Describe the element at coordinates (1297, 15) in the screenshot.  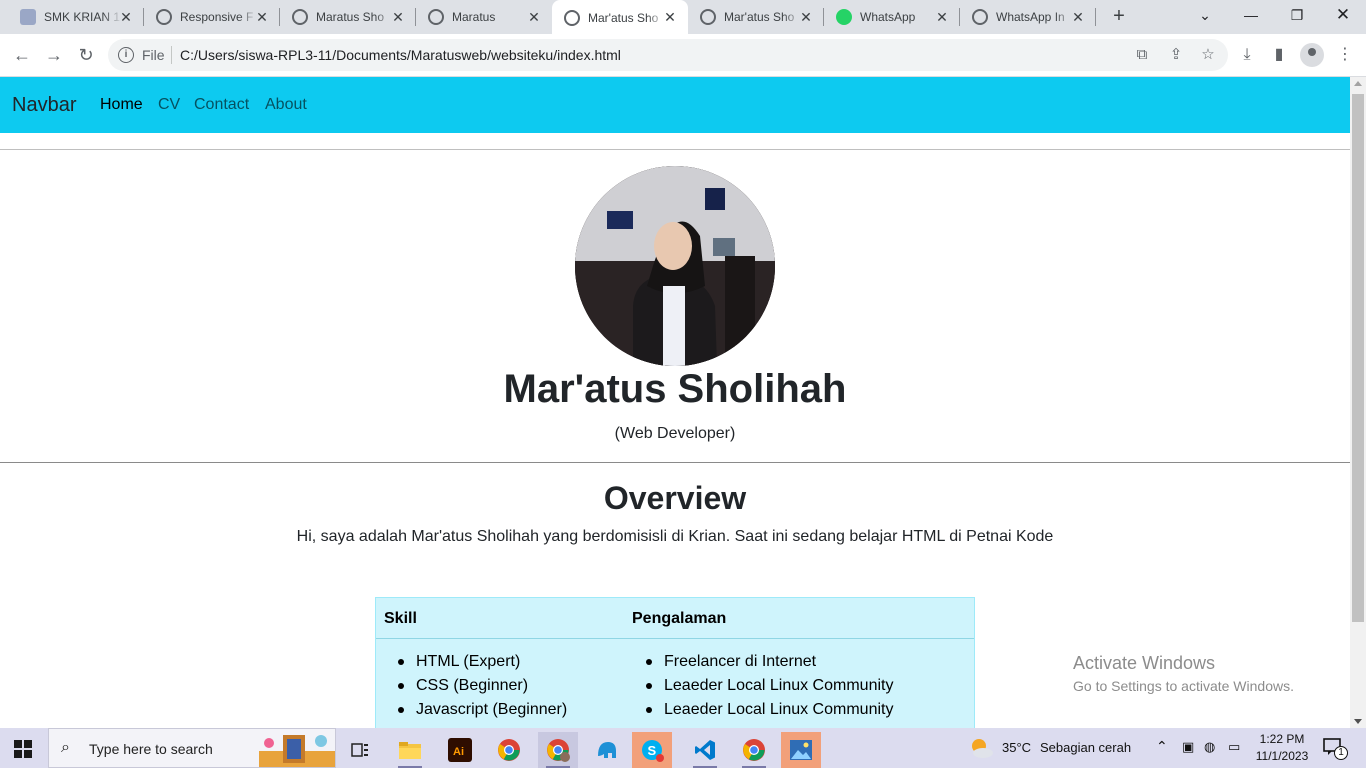
I see `maximize-button: ❐` at that location.